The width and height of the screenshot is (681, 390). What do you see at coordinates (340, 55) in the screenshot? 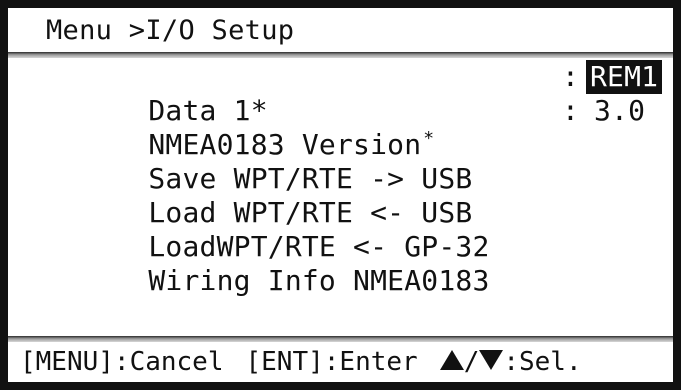
I see `header-divider` at bounding box center [340, 55].